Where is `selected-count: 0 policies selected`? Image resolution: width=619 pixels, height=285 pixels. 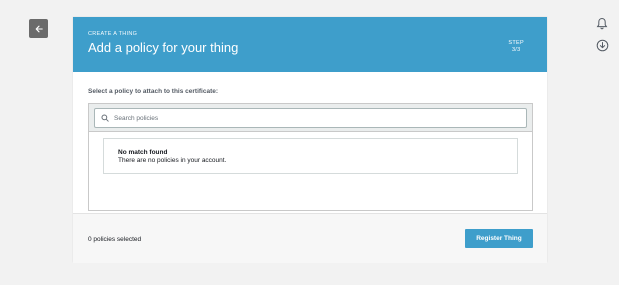 selected-count: 0 policies selected is located at coordinates (115, 239).